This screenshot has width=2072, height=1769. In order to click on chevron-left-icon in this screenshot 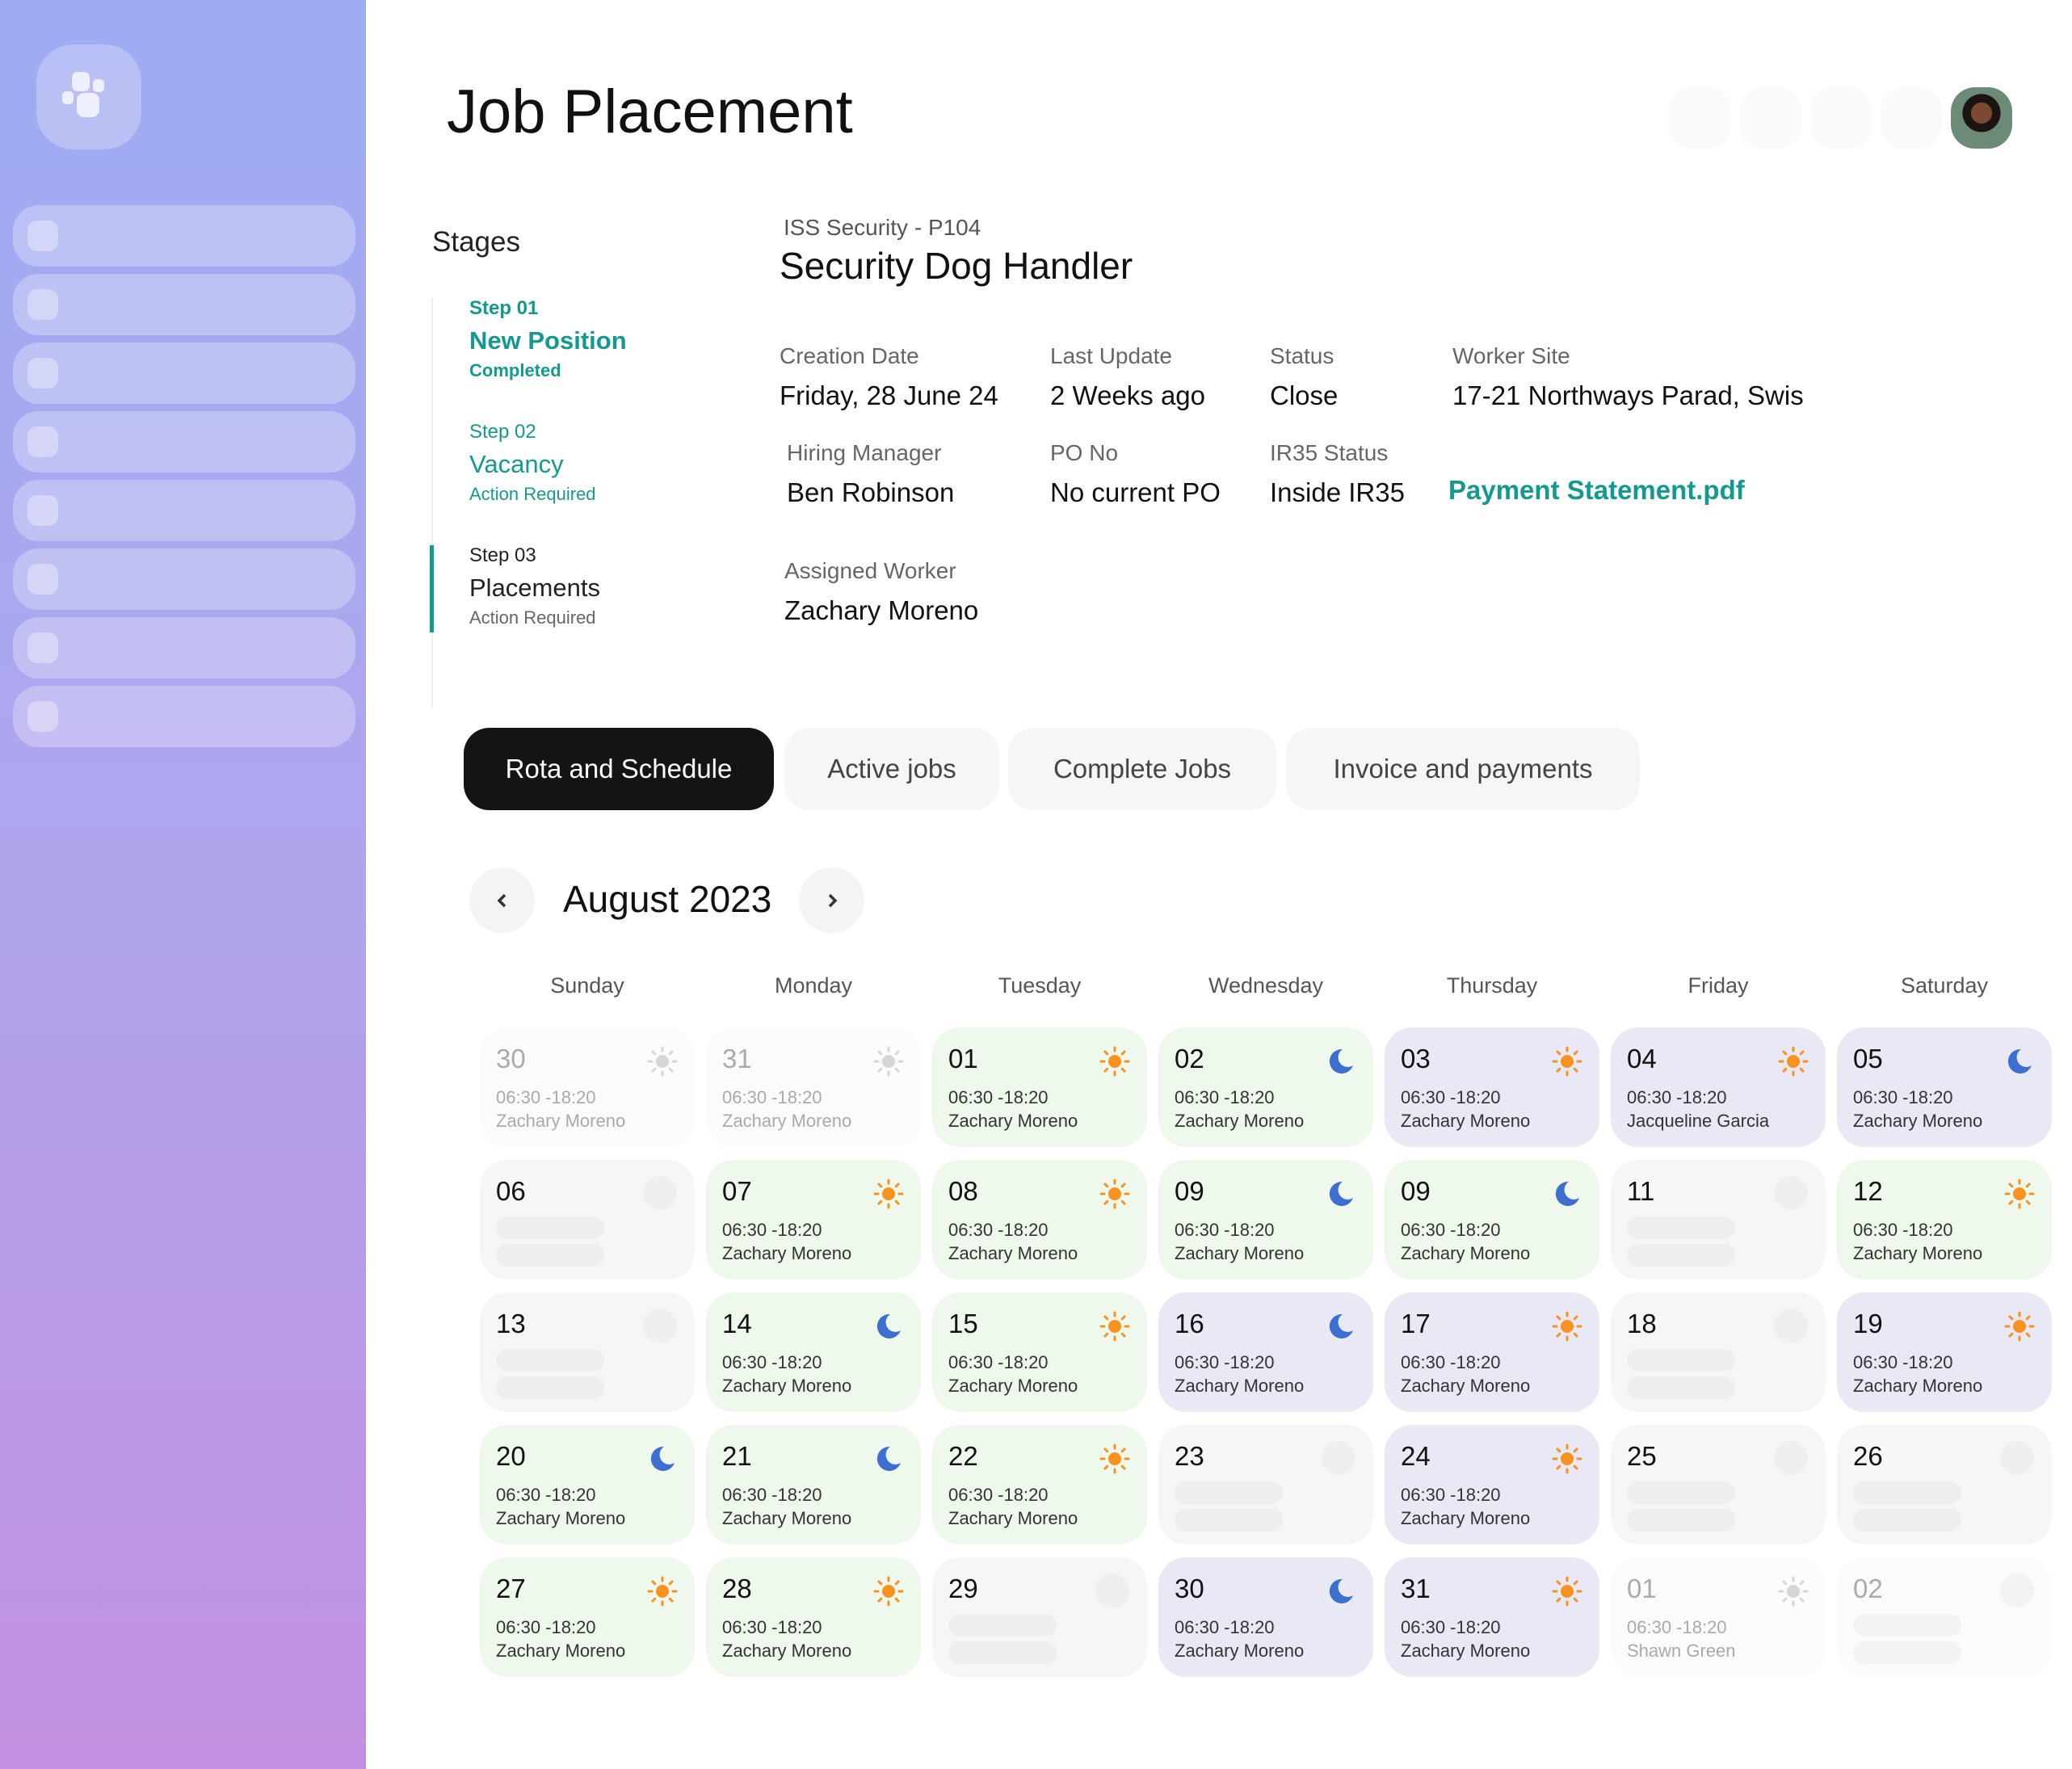, I will do `click(501, 900)`.